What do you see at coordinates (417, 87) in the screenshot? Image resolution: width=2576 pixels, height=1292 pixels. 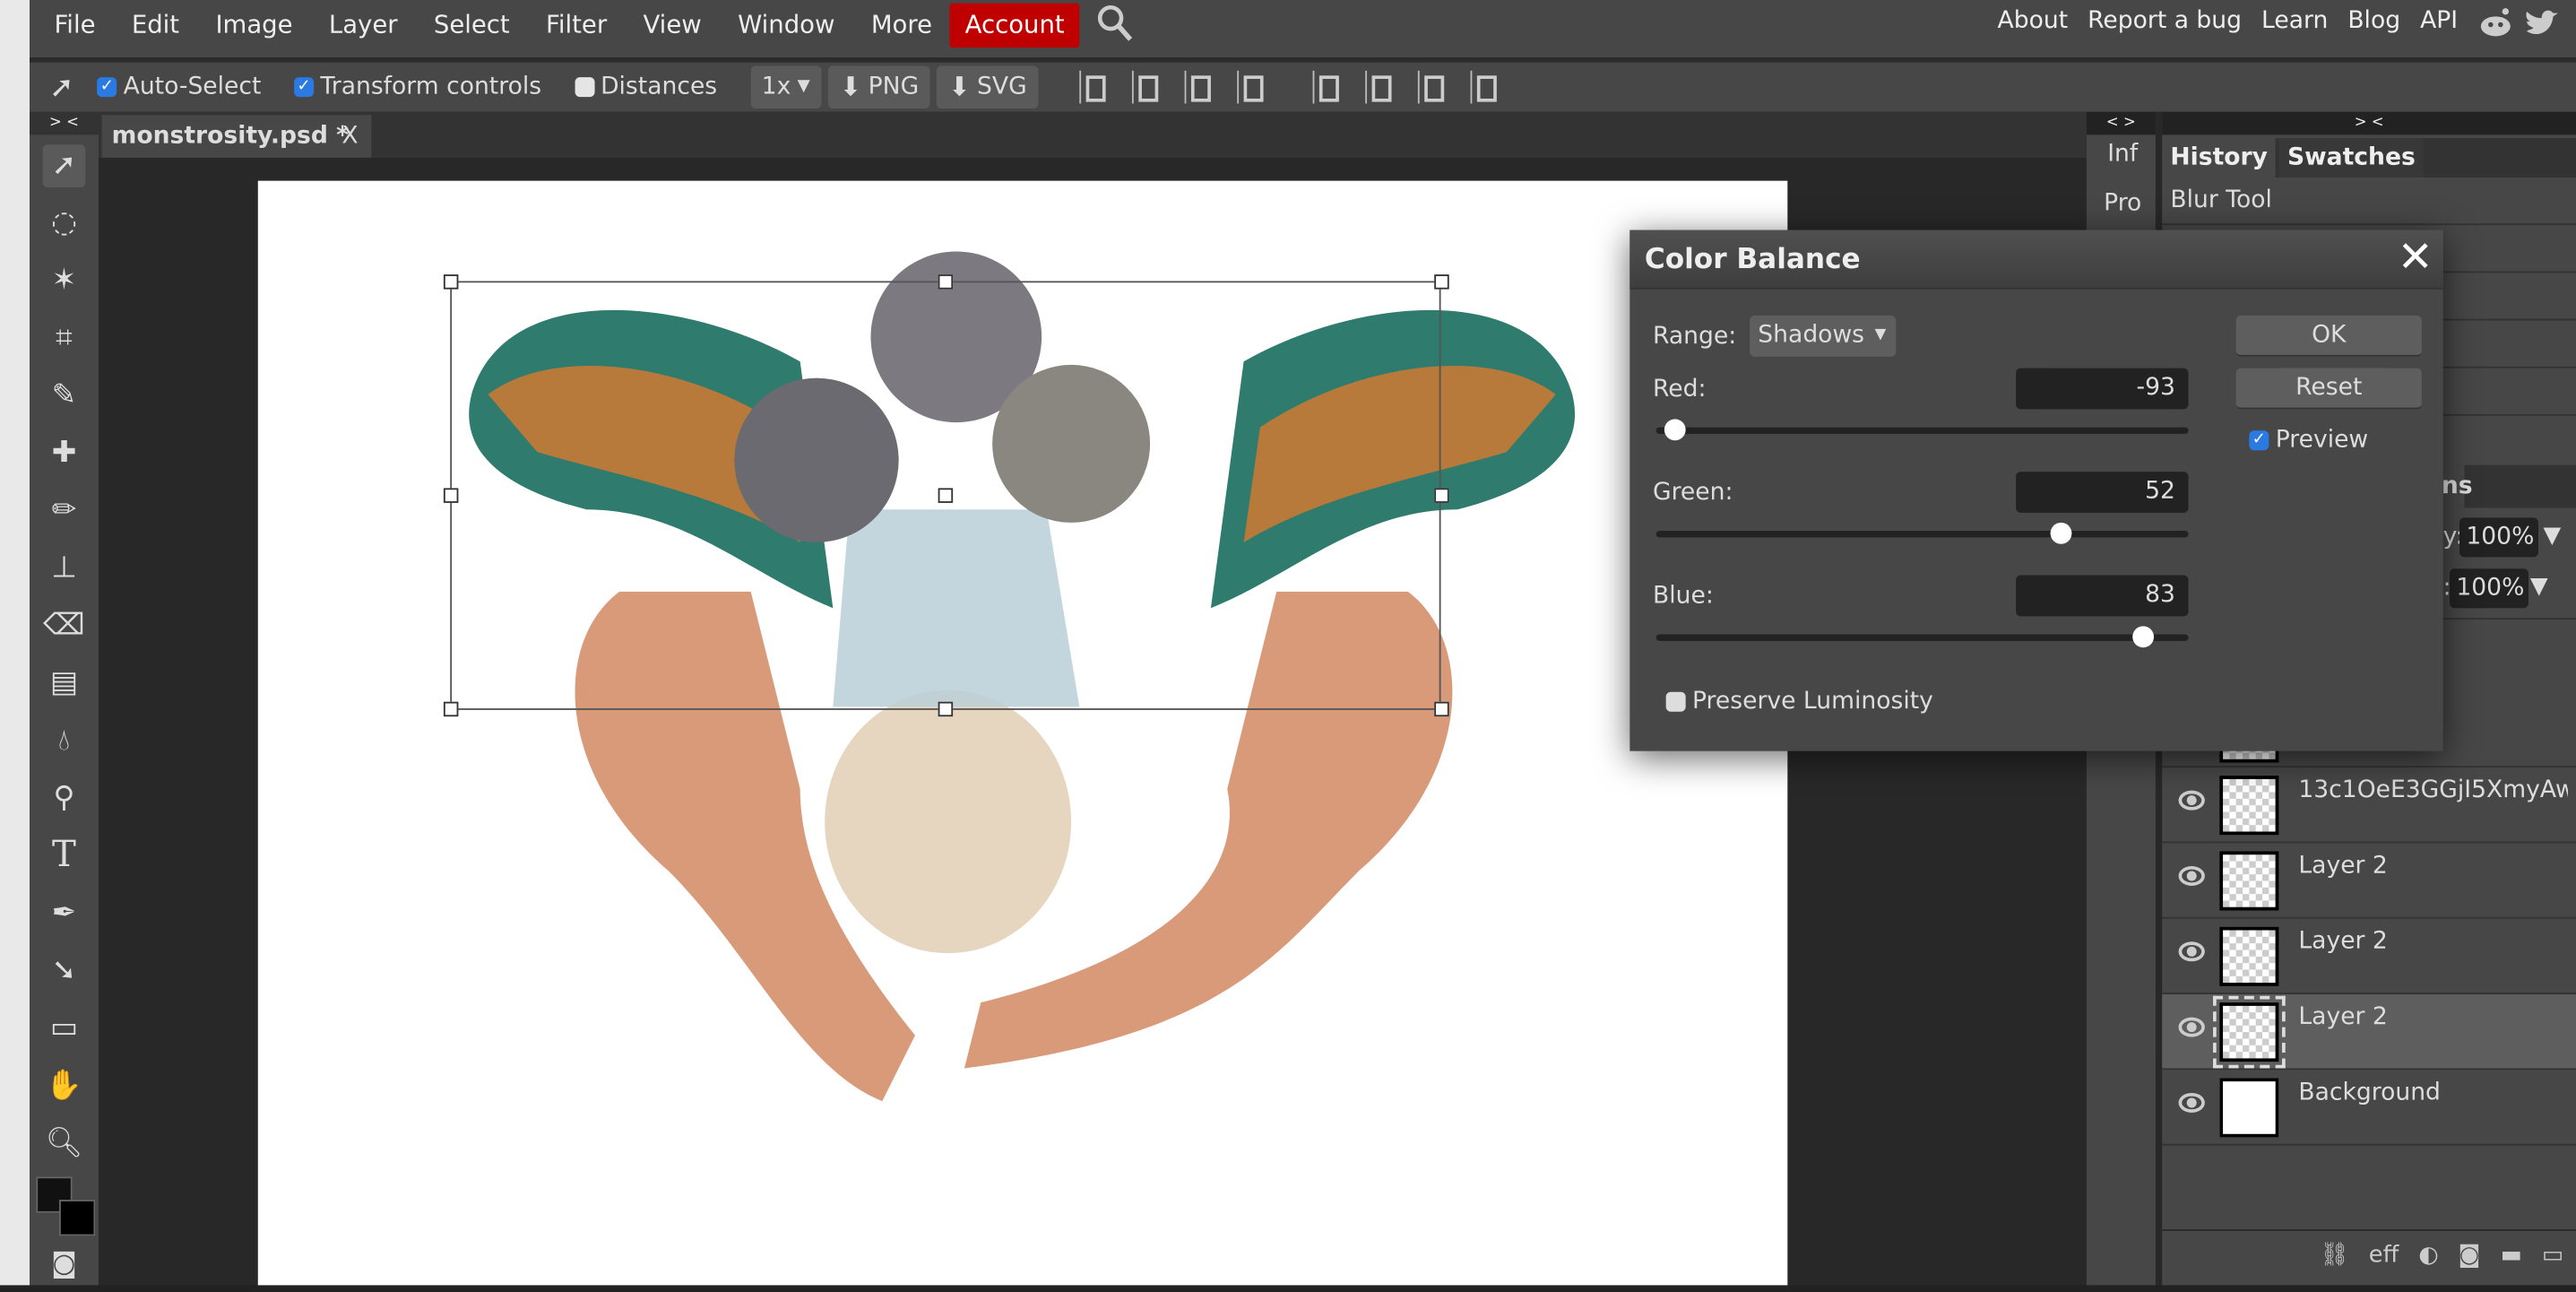 I see `transform-controls-checkbox: ✓ Transform controls` at bounding box center [417, 87].